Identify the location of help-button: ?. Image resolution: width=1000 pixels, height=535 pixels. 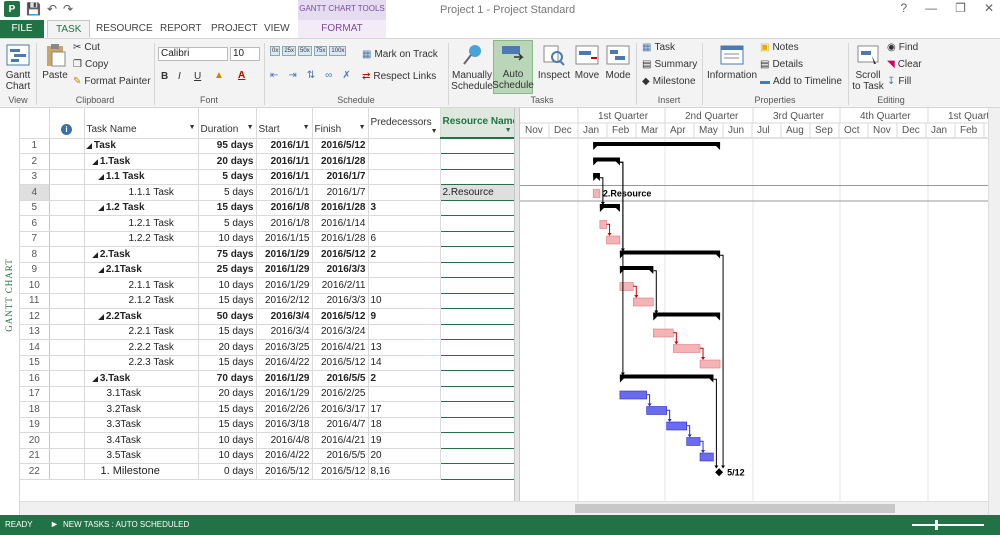
(903, 8).